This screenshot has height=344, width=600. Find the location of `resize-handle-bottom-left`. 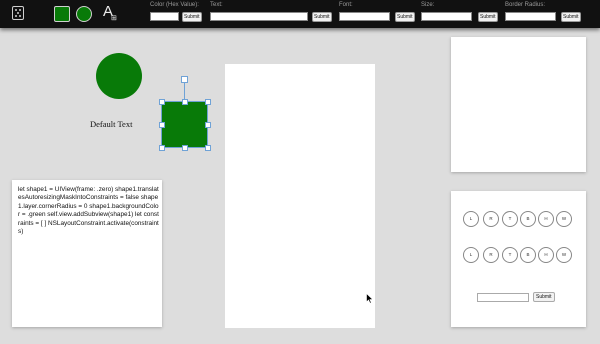

resize-handle-bottom-left is located at coordinates (162, 148).